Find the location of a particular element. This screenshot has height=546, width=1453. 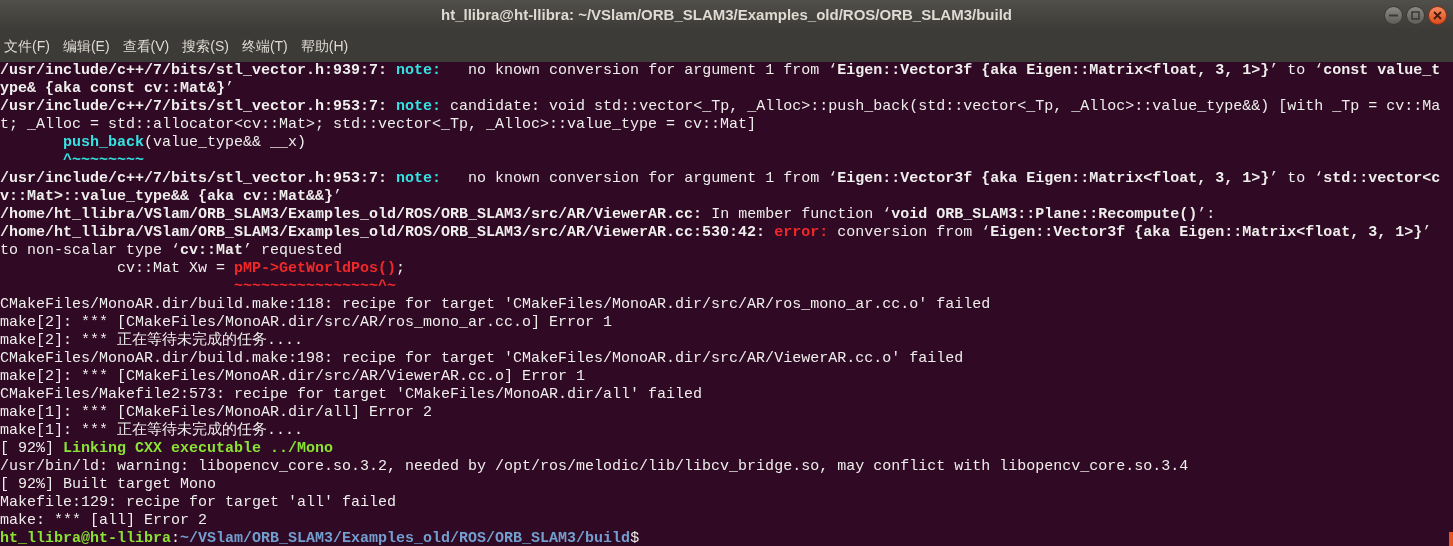

terminal-line: CMakeFiles/MonoAR.dir/build.make:118: recipe for target 'CMakeFiles/MonoAR.dir/src/AR/ros_mono_ar.cc.o' failed is located at coordinates (495, 305).